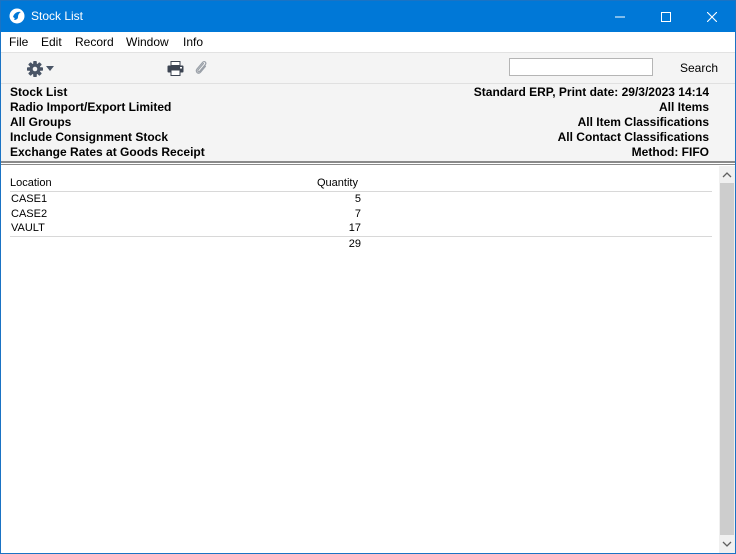 This screenshot has height=554, width=736. I want to click on paperclip-icon, so click(201, 68).